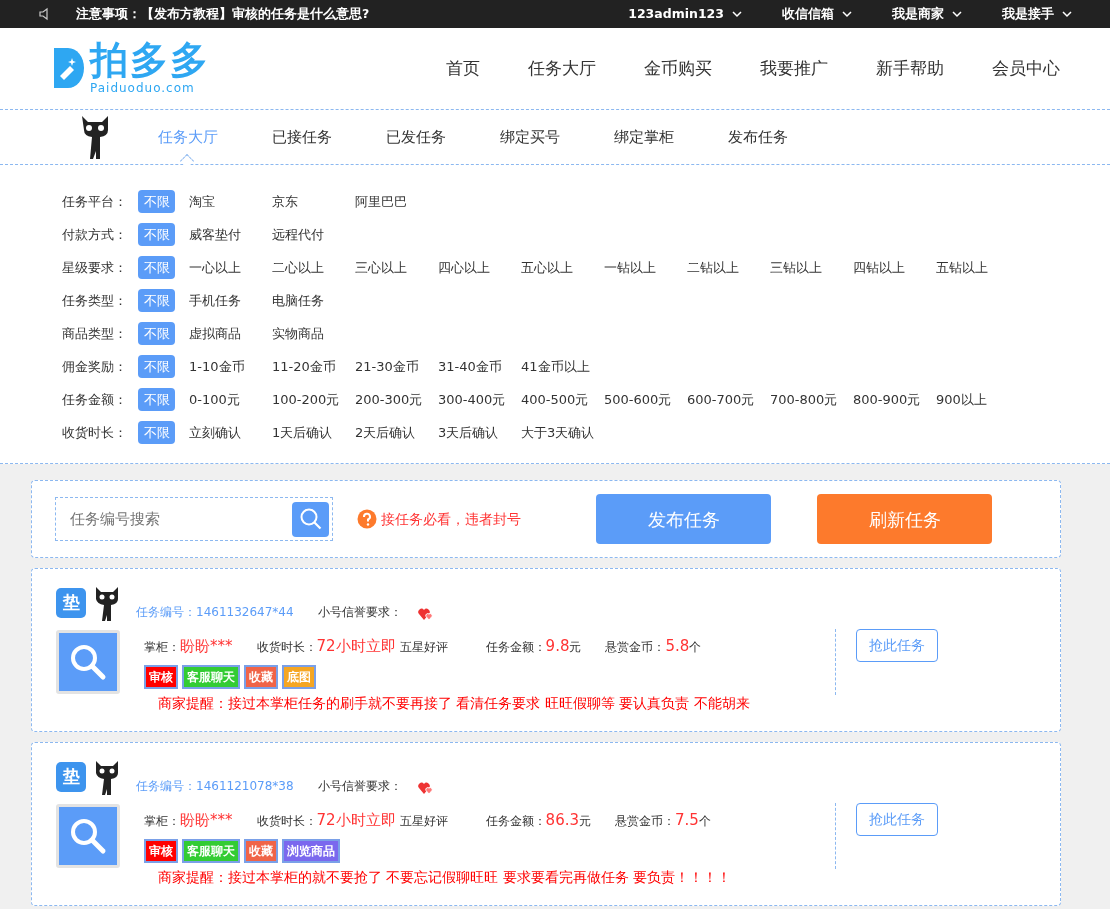  Describe the element at coordinates (313, 399) in the screenshot. I see `filter-option: 100-200元` at that location.